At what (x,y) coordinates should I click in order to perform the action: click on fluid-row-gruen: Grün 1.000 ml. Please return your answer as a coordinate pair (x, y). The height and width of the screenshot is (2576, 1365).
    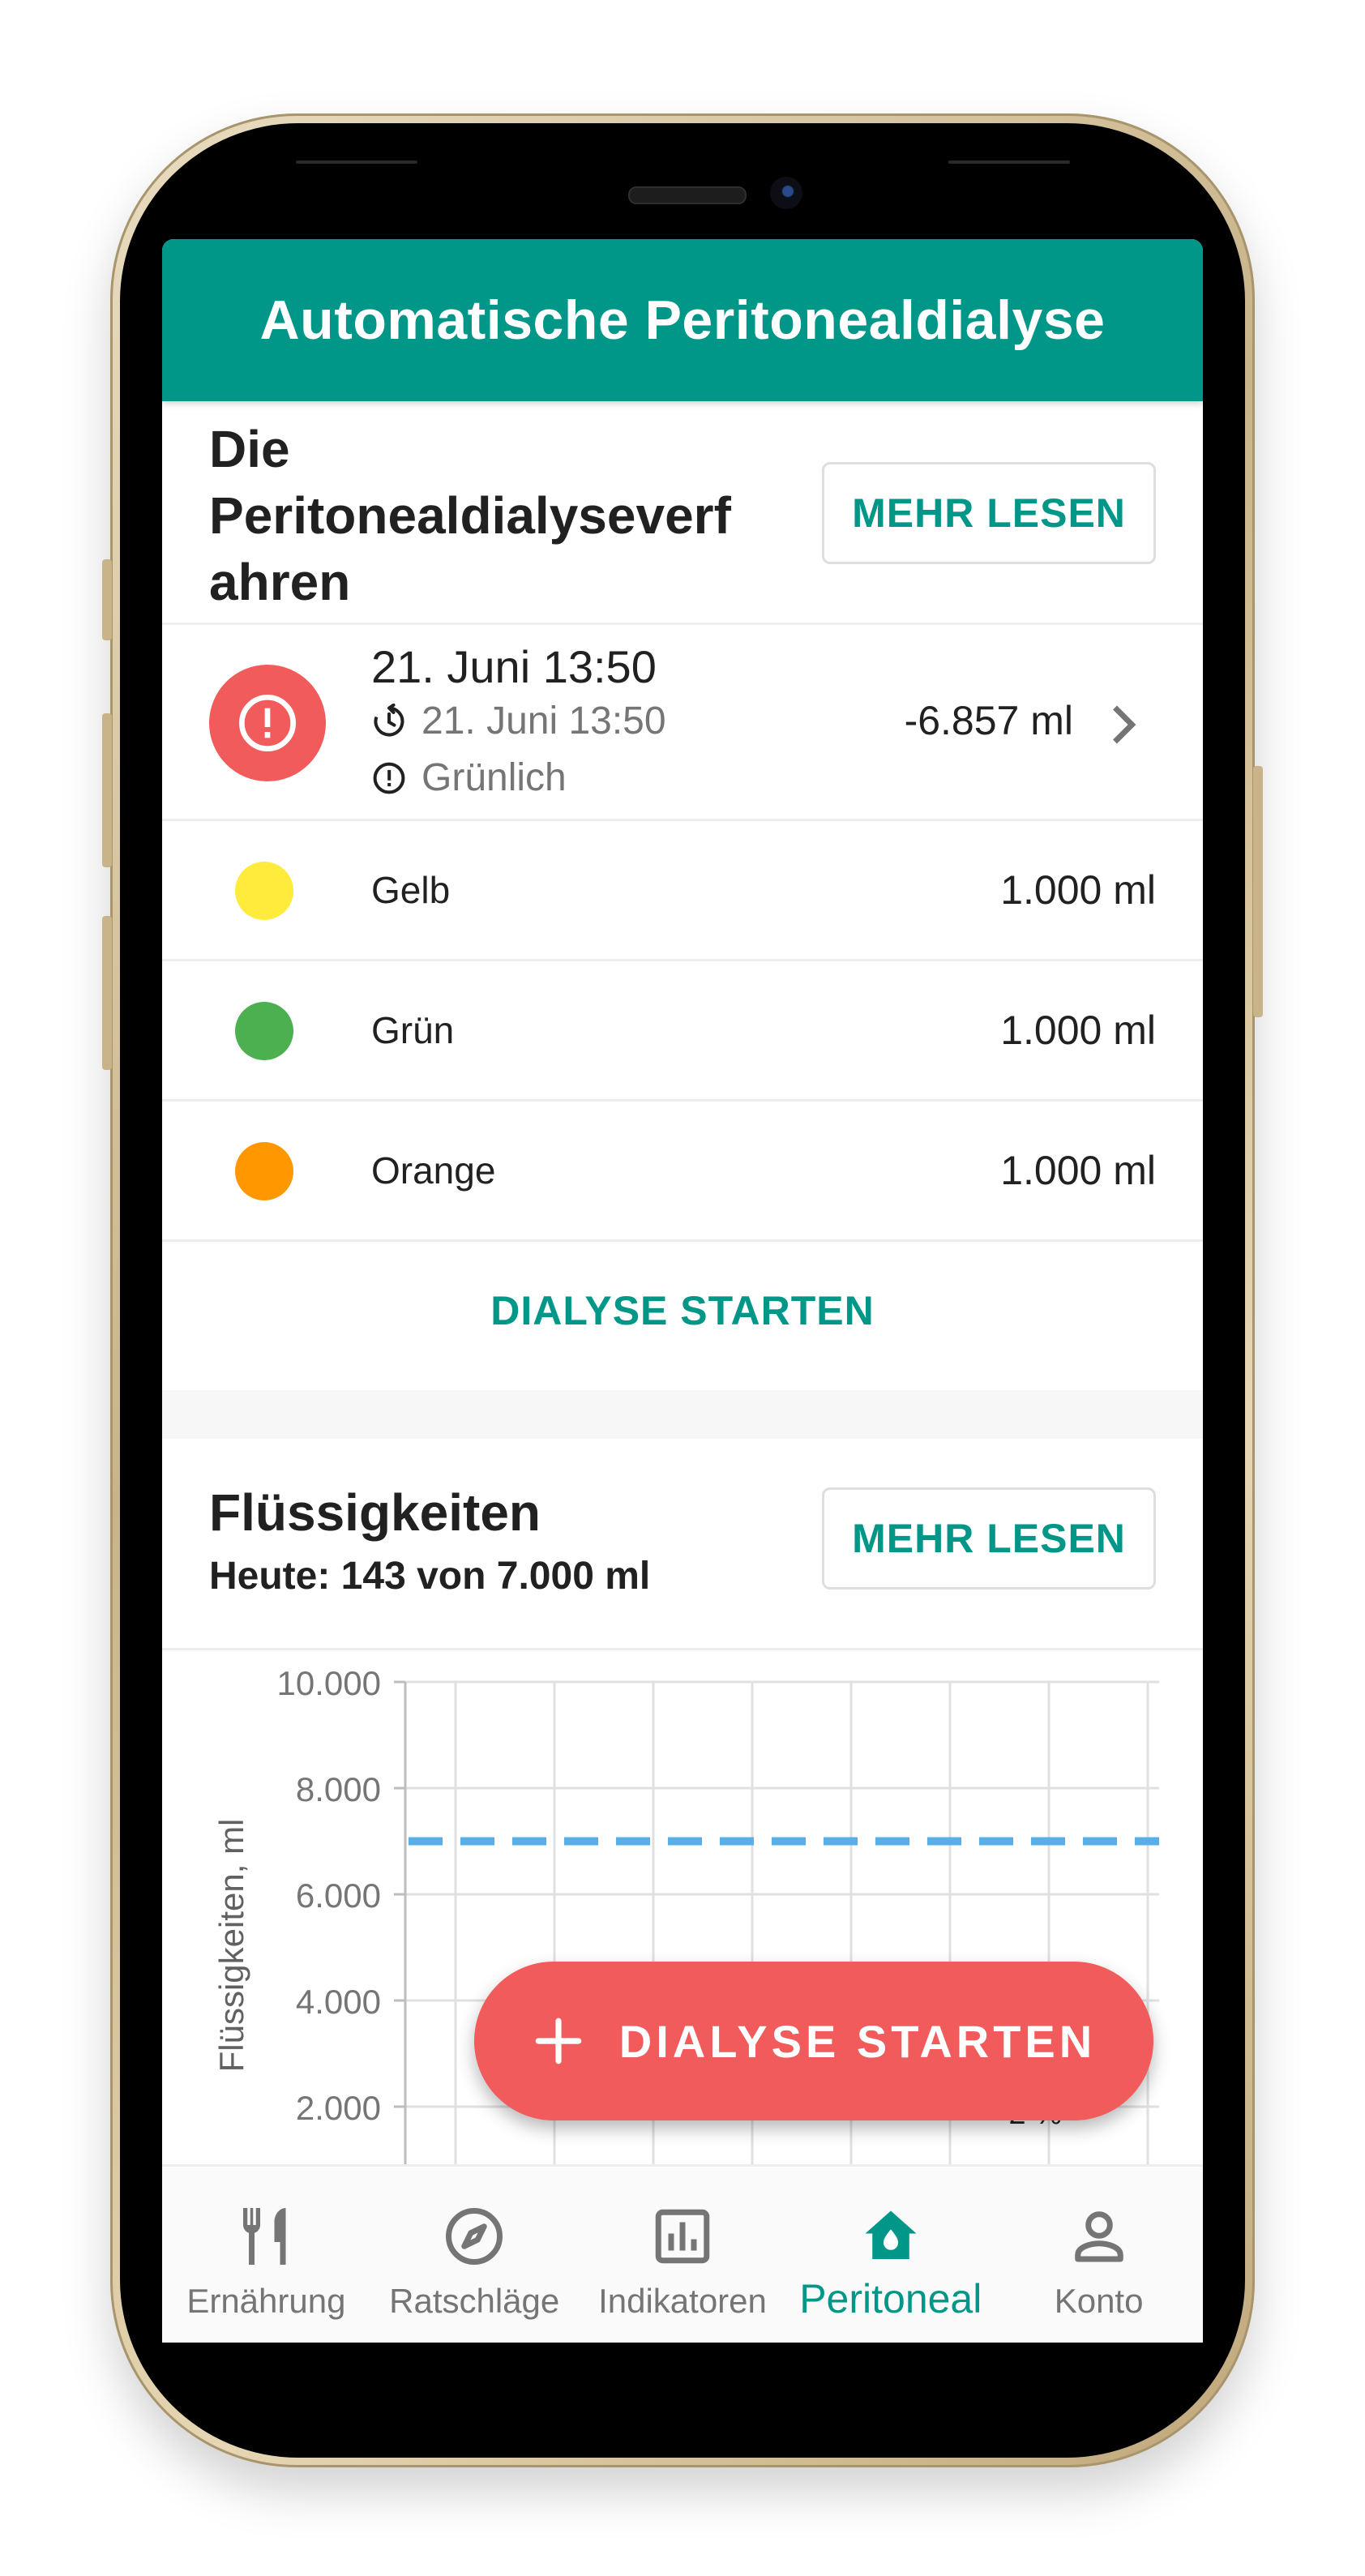
    Looking at the image, I should click on (682, 1030).